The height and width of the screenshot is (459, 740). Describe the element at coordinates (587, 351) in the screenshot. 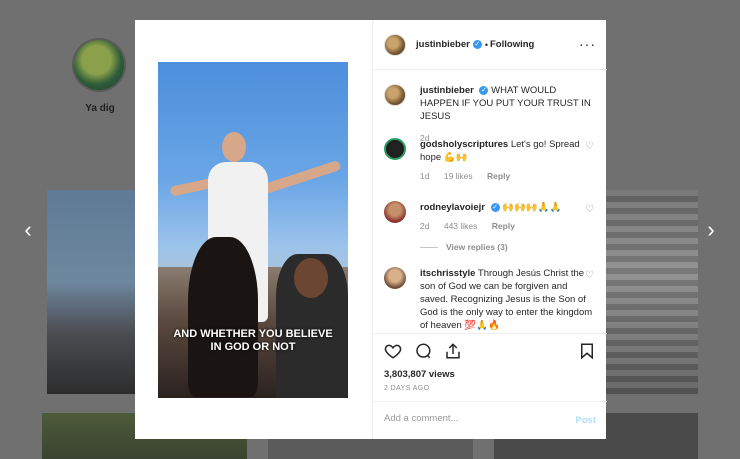

I see `bookmark-icon` at that location.